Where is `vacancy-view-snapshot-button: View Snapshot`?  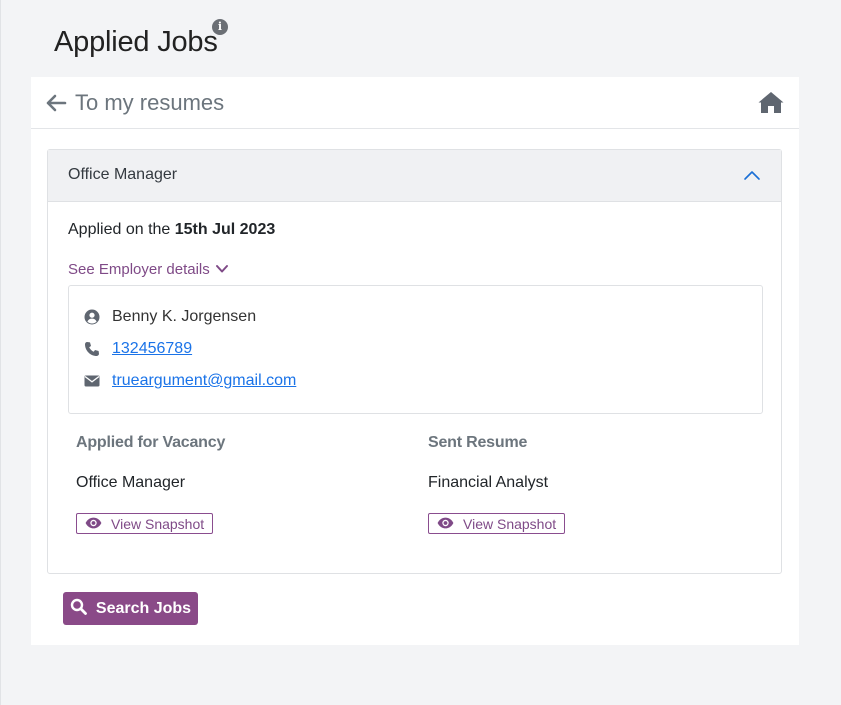 vacancy-view-snapshot-button: View Snapshot is located at coordinates (145, 523).